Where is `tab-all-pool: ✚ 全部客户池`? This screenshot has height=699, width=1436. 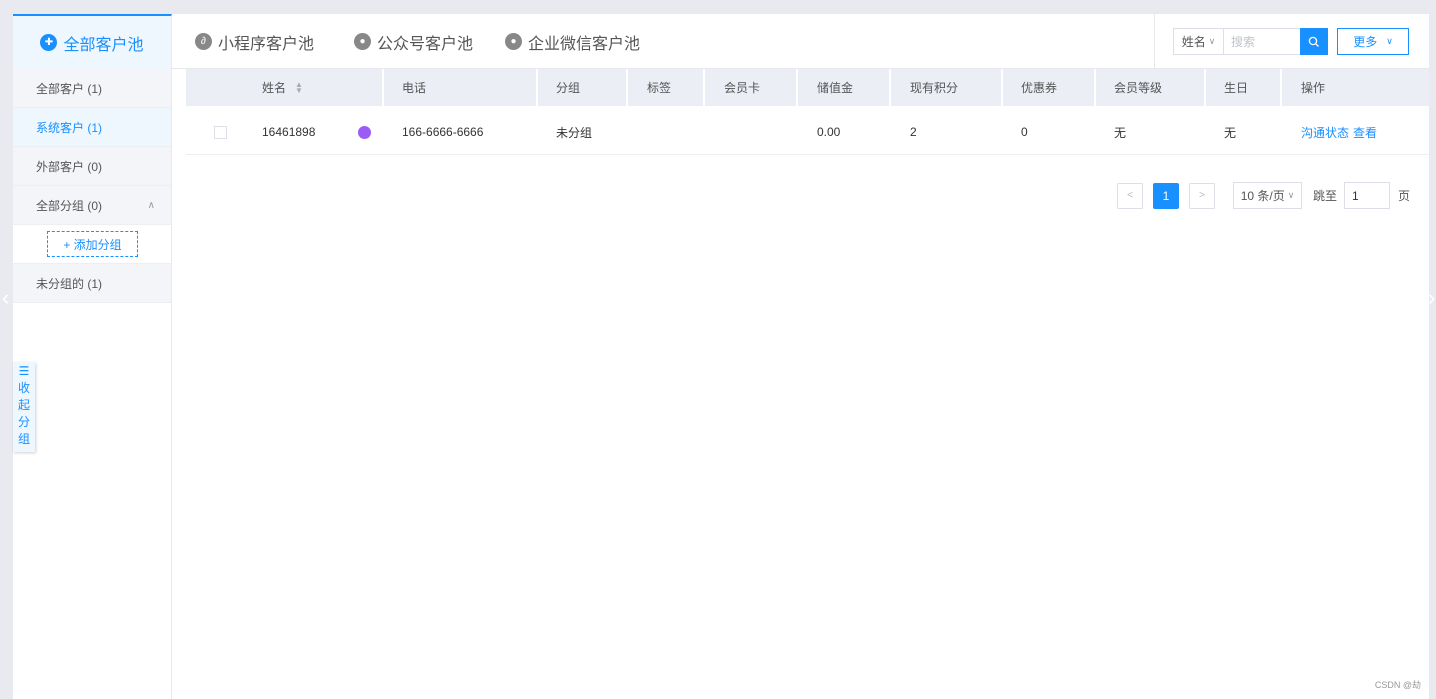
tab-all-pool: ✚ 全部客户池 is located at coordinates (92, 41).